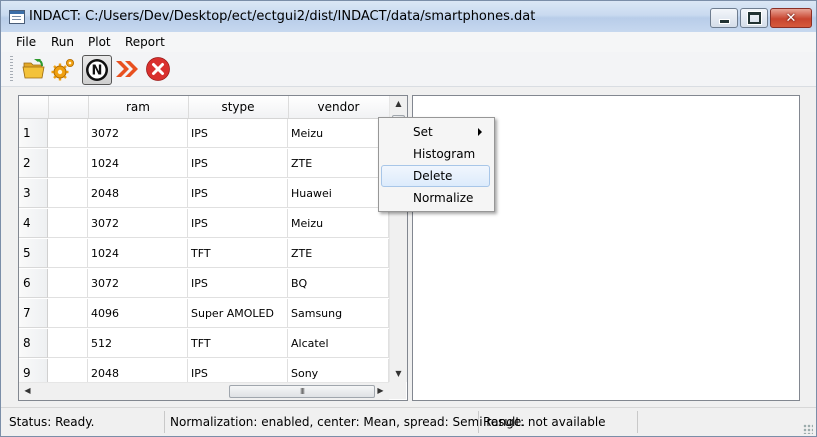 This screenshot has height=437, width=817. I want to click on stype-cell: Super AMOLED, so click(238, 313).